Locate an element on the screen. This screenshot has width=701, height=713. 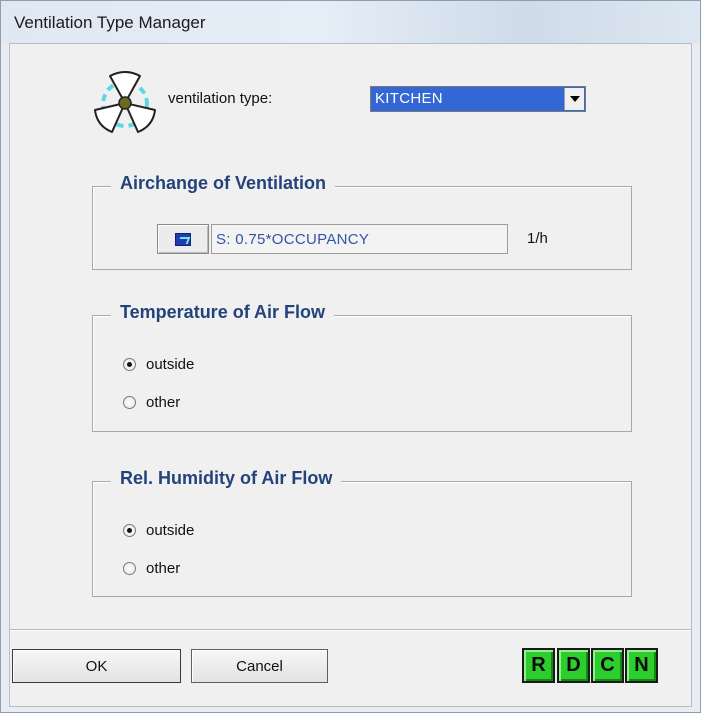
airchange-formula-field: S: 0.75*OCCUPANCY is located at coordinates (359, 239).